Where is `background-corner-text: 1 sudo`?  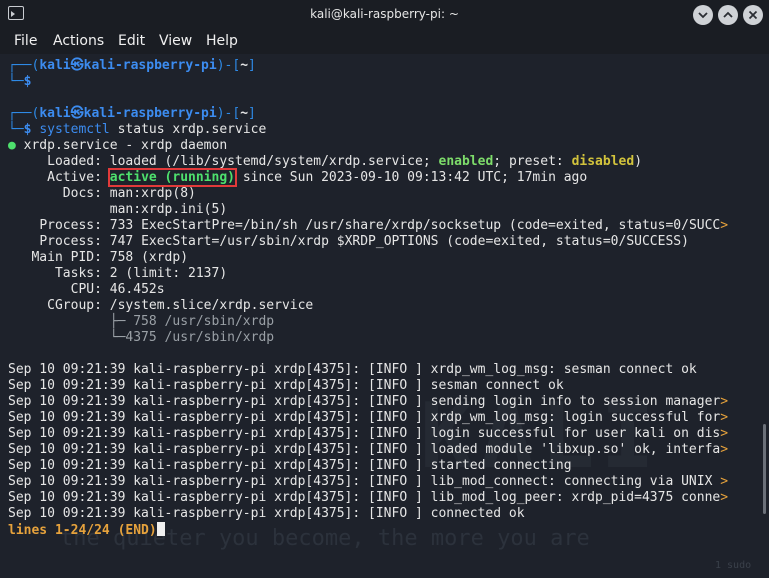
background-corner-text: 1 sudo is located at coordinates (733, 565).